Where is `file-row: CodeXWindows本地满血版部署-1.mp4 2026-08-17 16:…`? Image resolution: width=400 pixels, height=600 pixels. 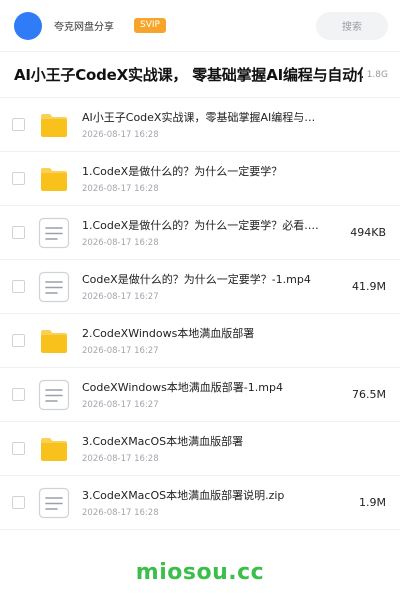 file-row: CodeXWindows本地满血版部署-1.mp4 2026-08-17 16:… is located at coordinates (200, 395).